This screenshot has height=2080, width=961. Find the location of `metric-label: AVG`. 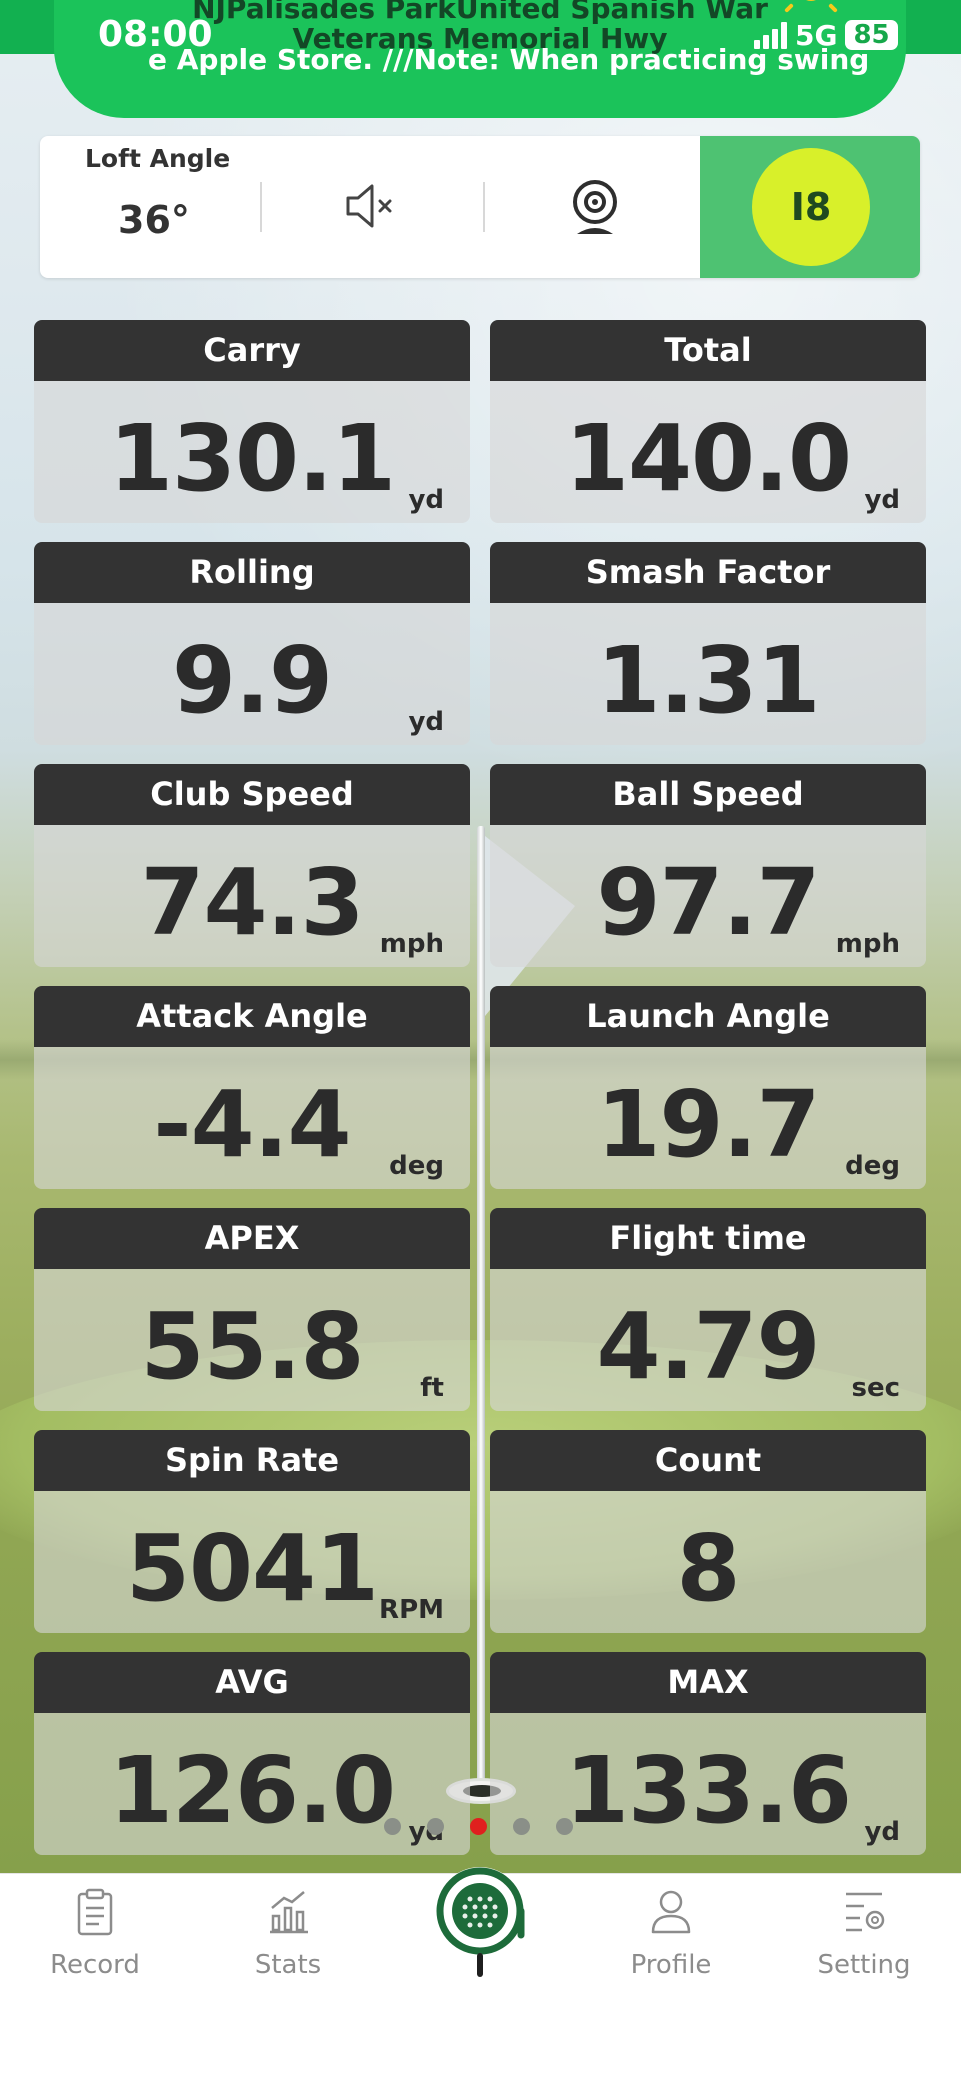

metric-label: AVG is located at coordinates (252, 1682).